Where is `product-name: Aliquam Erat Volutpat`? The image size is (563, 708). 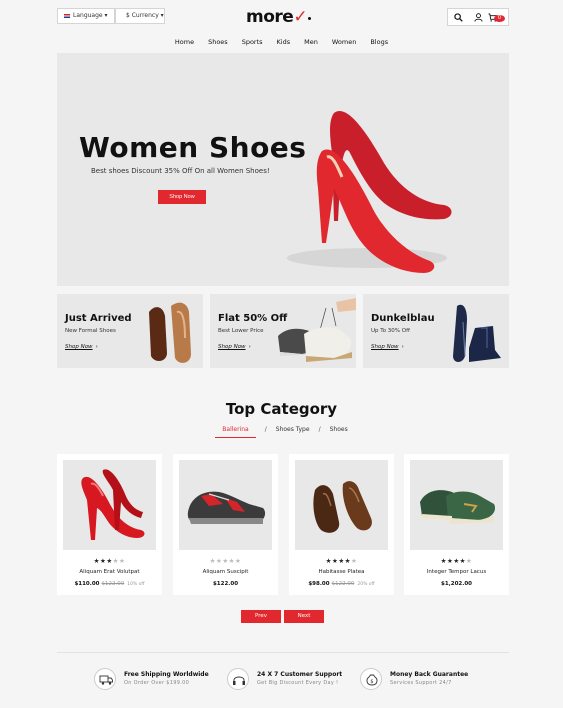 product-name: Aliquam Erat Volutpat is located at coordinates (109, 572).